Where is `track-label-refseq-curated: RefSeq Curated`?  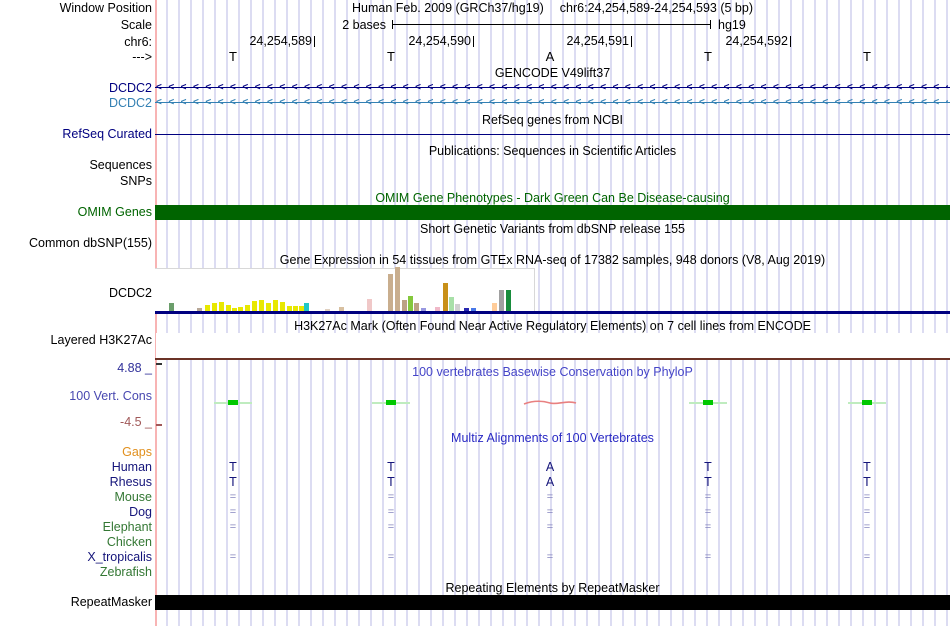
track-label-refseq-curated: RefSeq Curated is located at coordinates (76, 134).